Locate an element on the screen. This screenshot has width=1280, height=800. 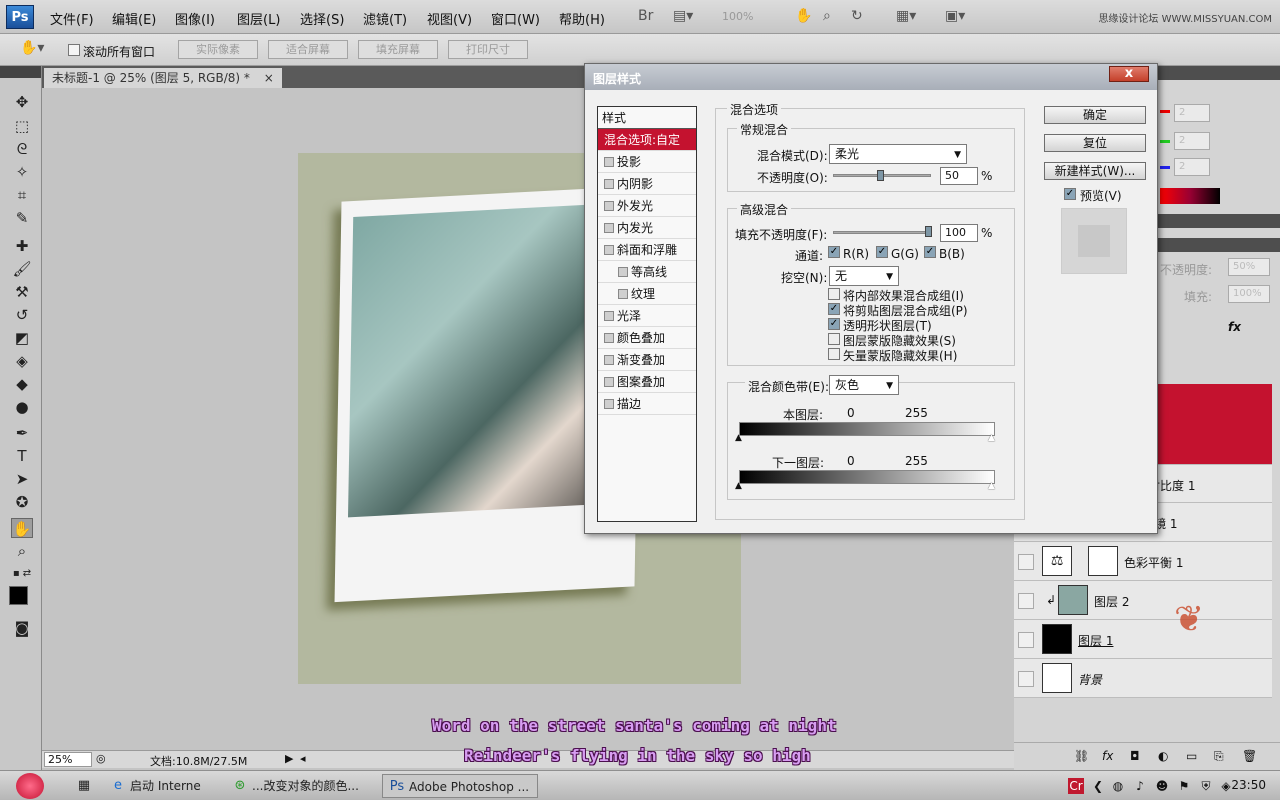
menu-view: 视图(V) is located at coordinates (449, 18).